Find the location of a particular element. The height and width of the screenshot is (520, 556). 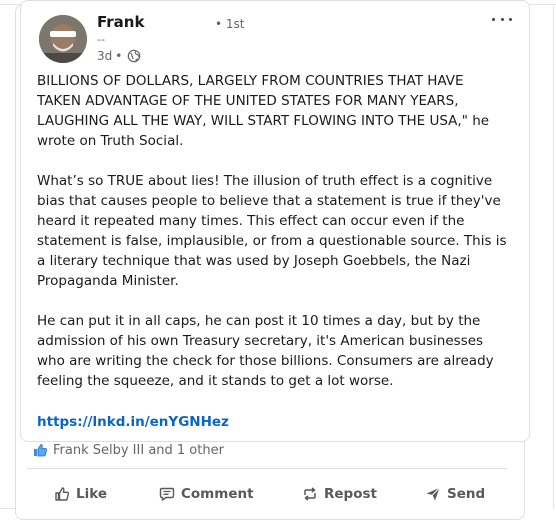

repost-button: Repost is located at coordinates (339, 494).